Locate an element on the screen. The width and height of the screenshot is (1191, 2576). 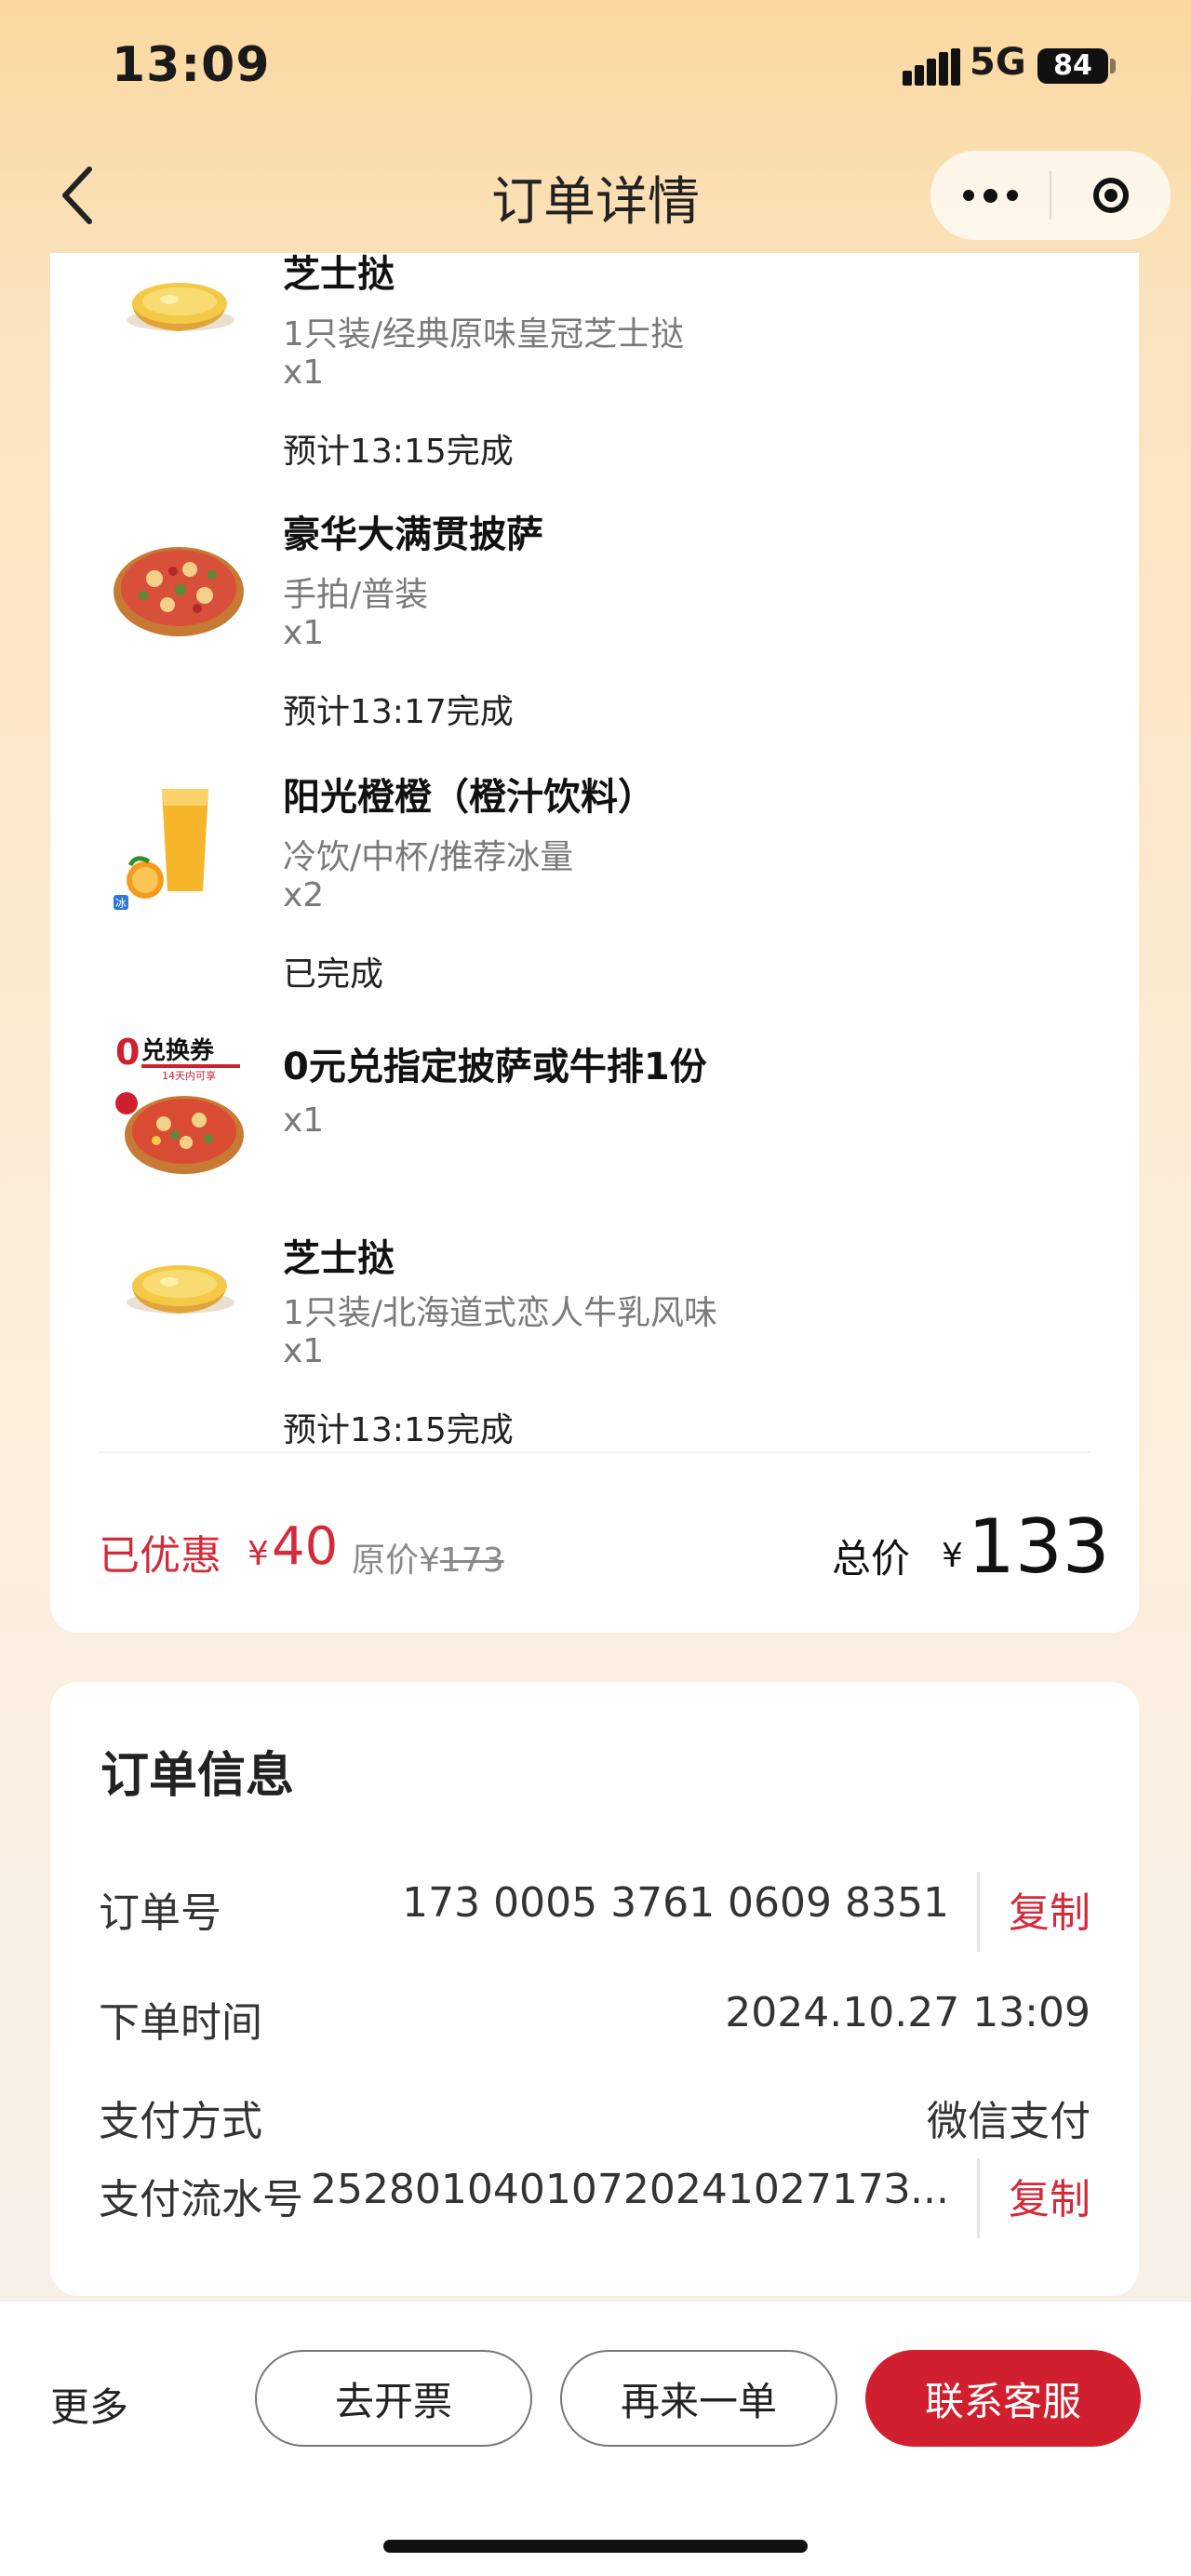
order-no-label: 订单号 is located at coordinates (160, 1913).